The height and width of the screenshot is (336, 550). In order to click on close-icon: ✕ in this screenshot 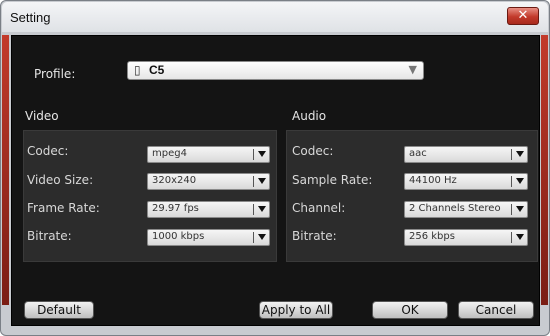, I will do `click(523, 15)`.